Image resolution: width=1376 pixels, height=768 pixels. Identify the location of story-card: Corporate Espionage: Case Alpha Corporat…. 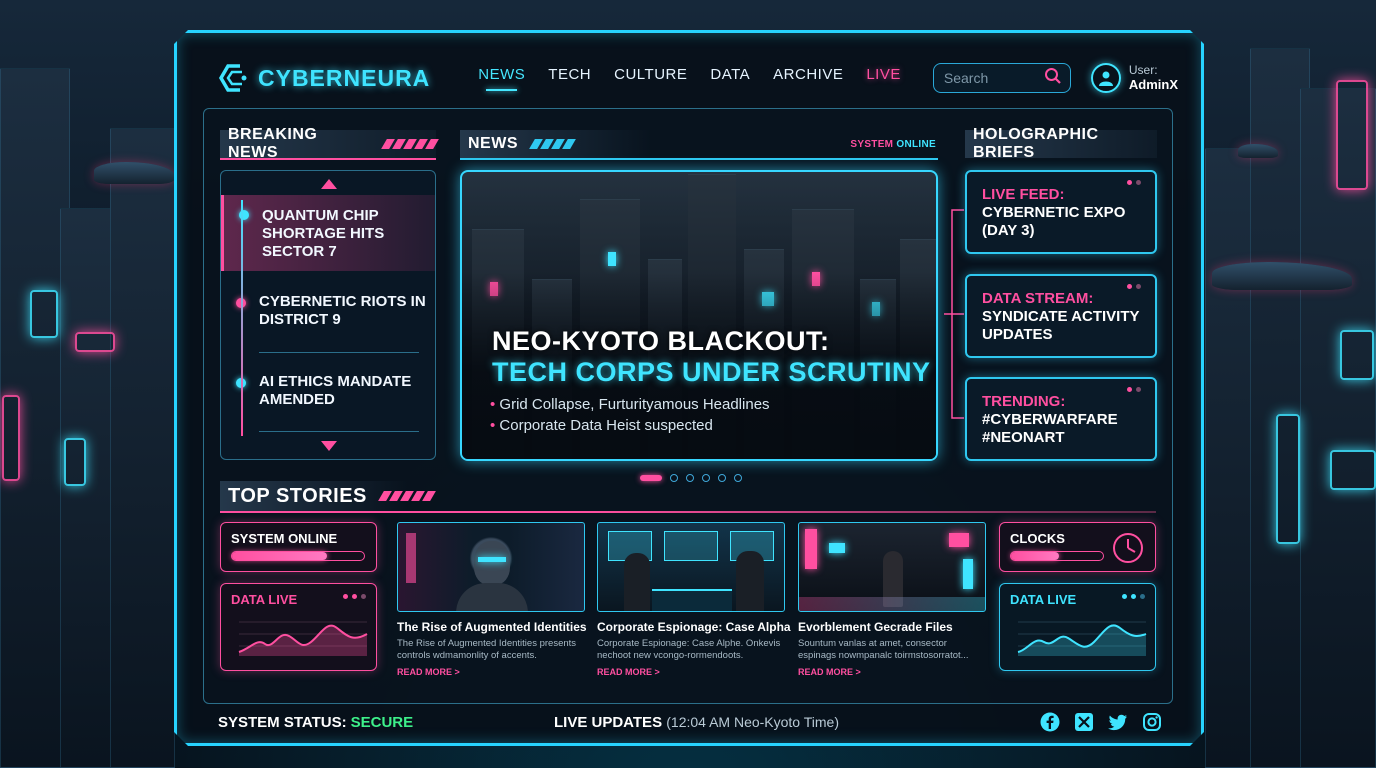
(694, 599).